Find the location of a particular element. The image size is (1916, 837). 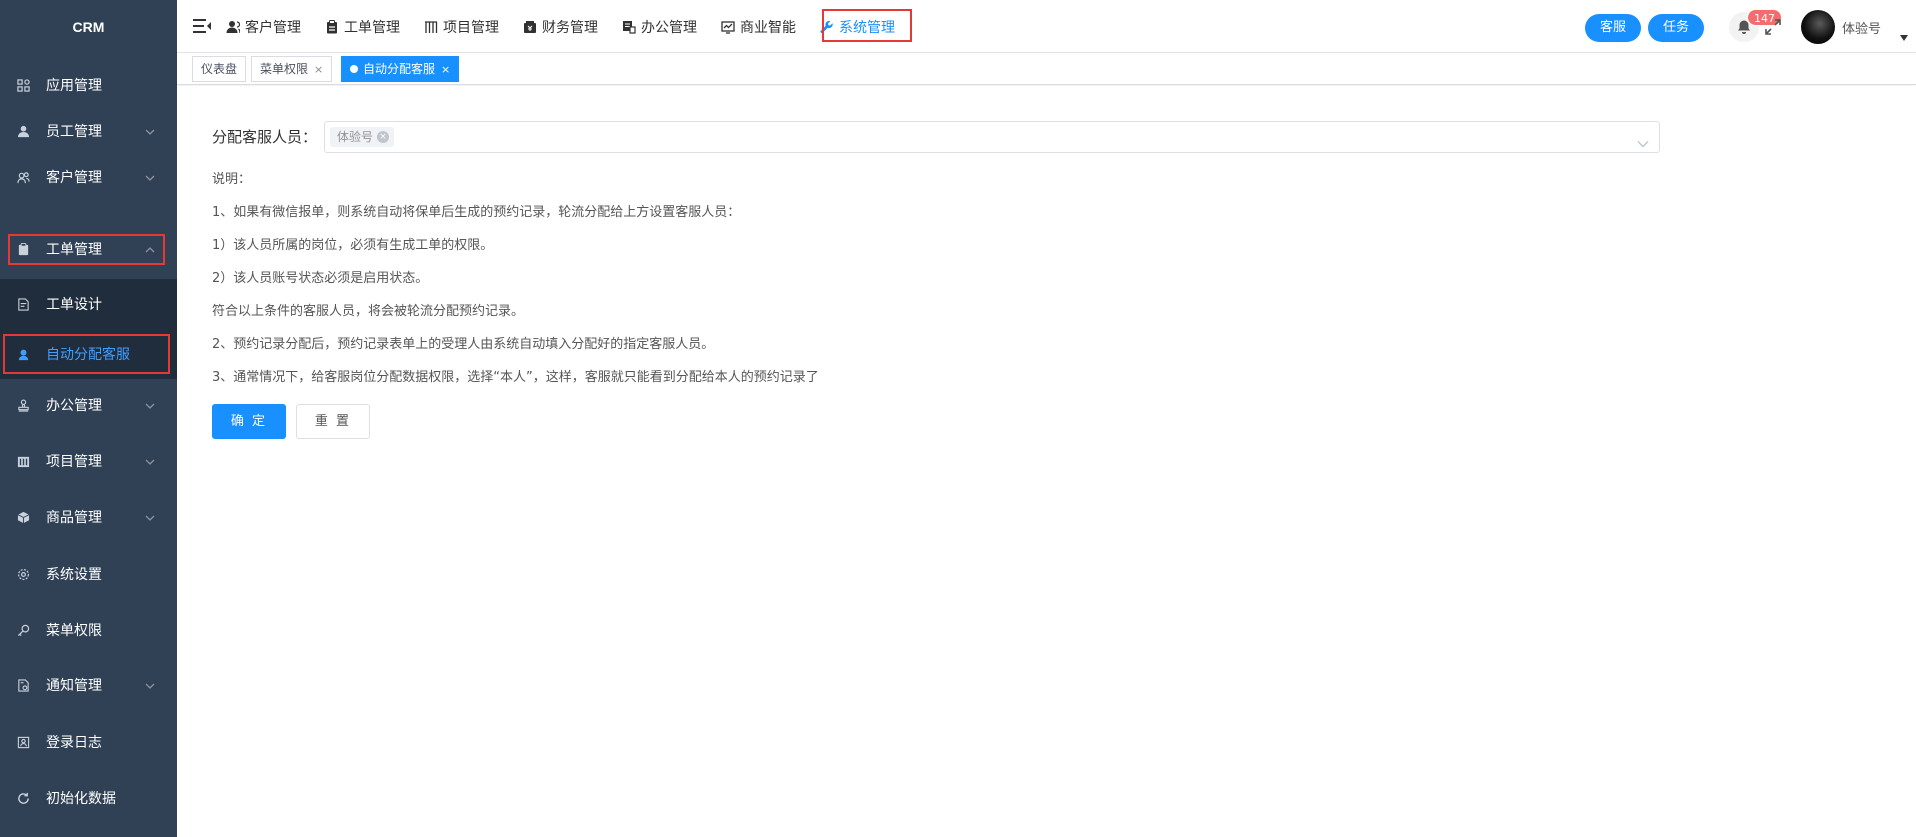

sidebar-item-label: 通知管理 is located at coordinates (74, 686).